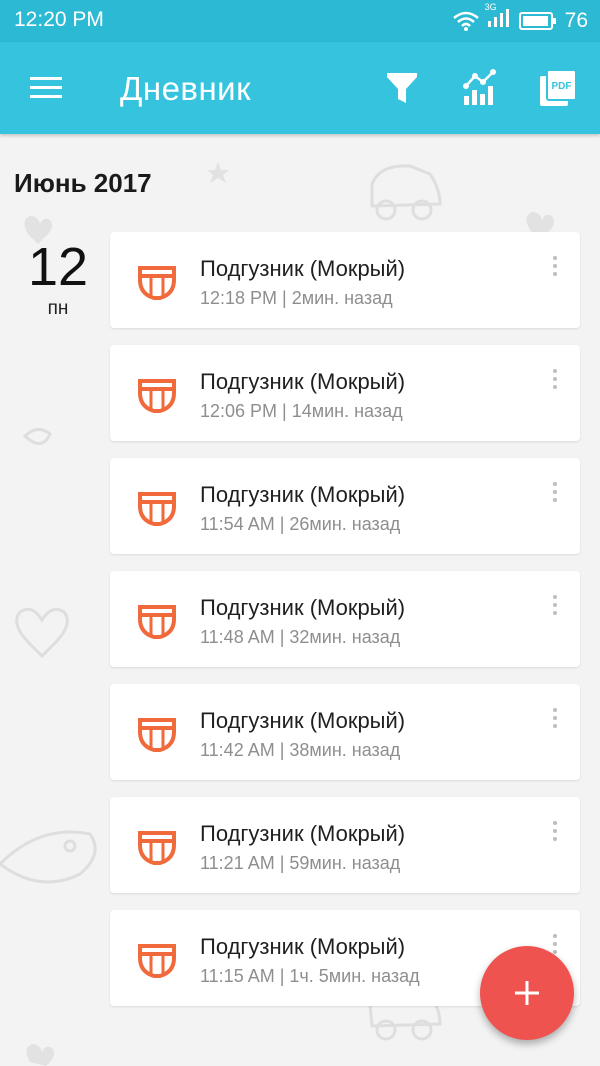 The width and height of the screenshot is (600, 1066). What do you see at coordinates (490, 7) in the screenshot?
I see `network-type: 3G` at bounding box center [490, 7].